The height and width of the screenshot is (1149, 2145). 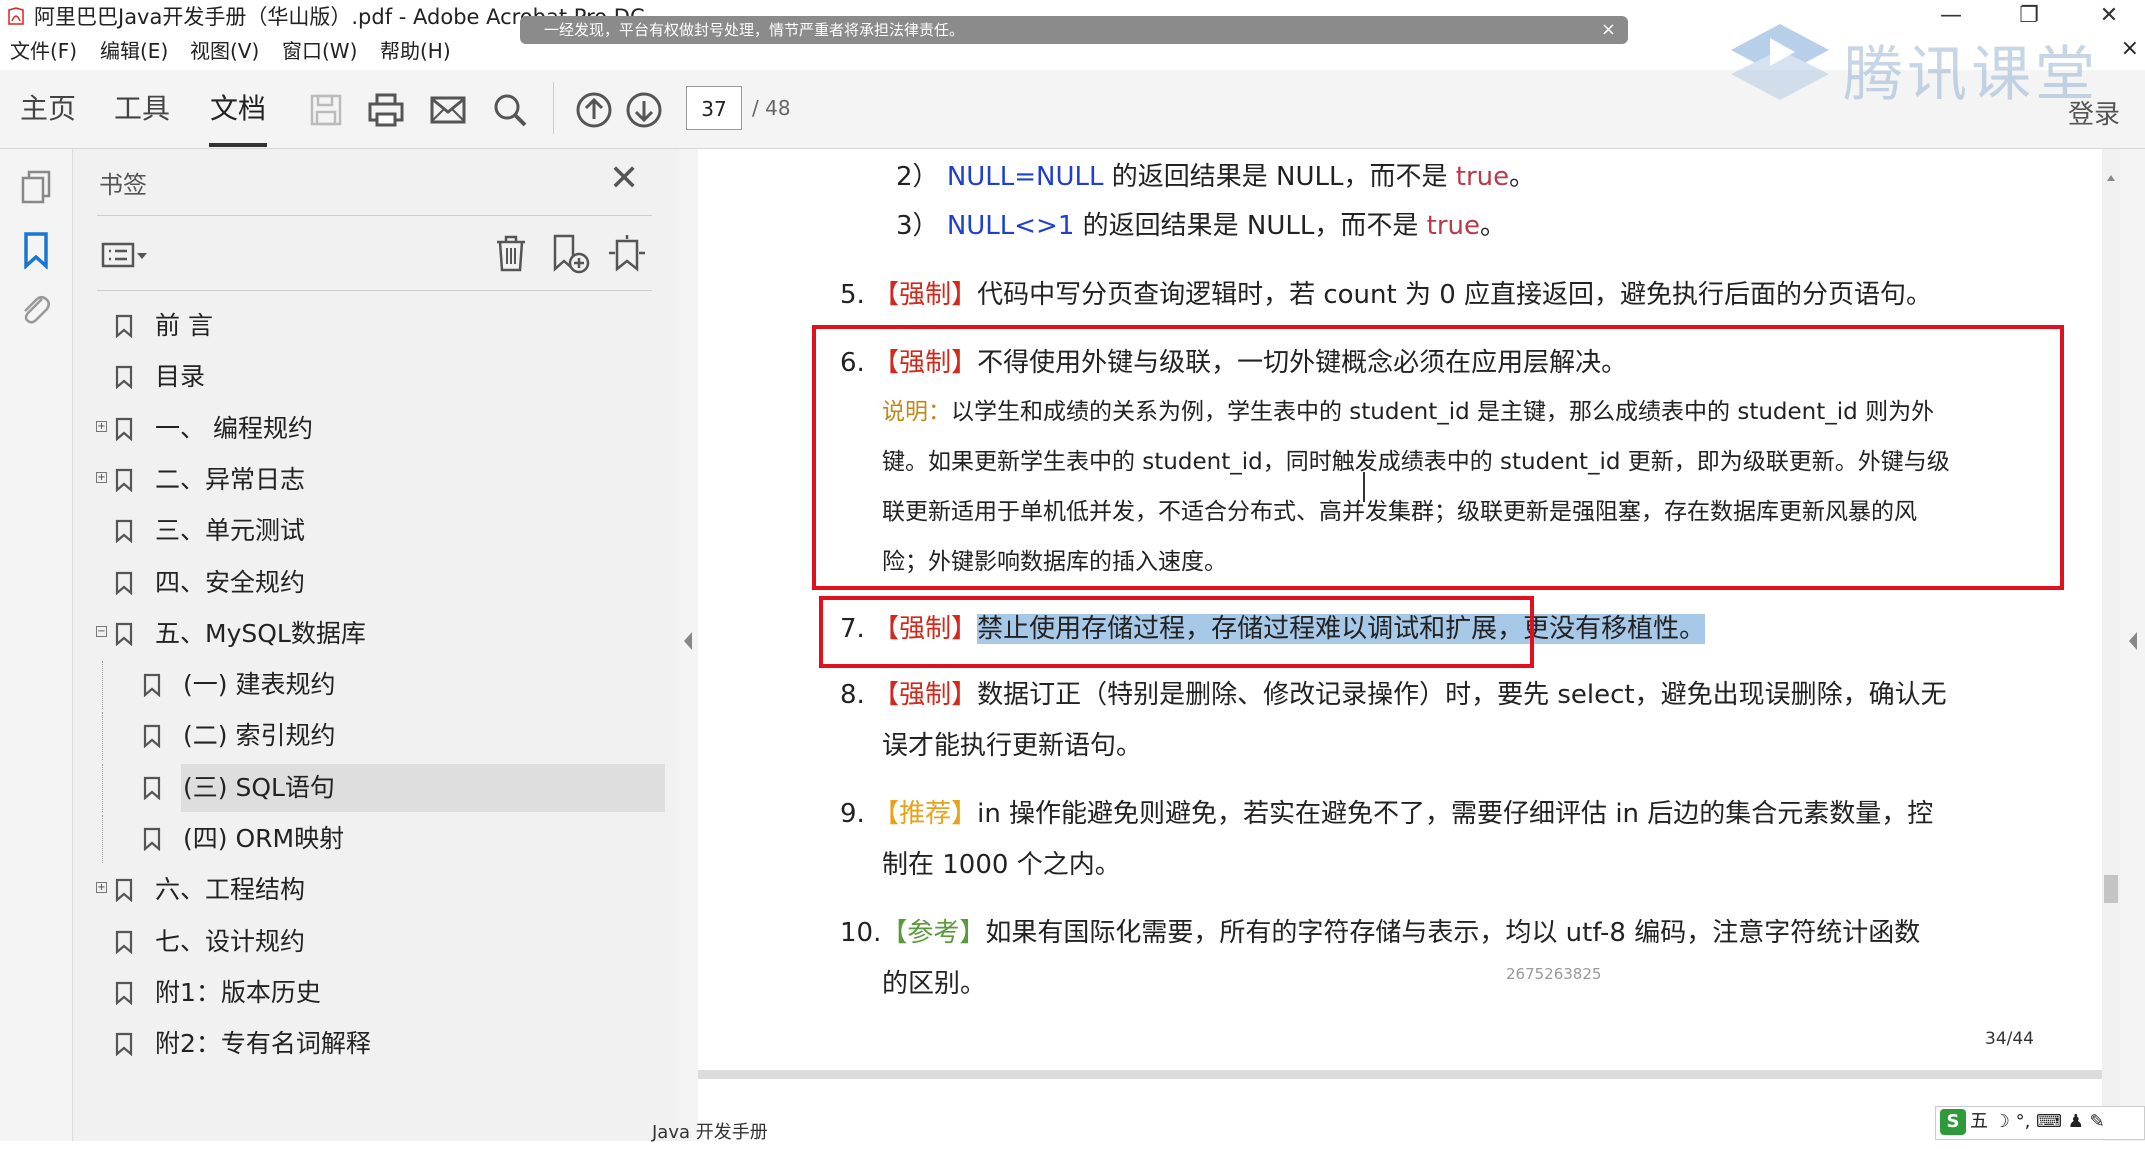 I want to click on bookmark-options-icon, so click(x=125, y=255).